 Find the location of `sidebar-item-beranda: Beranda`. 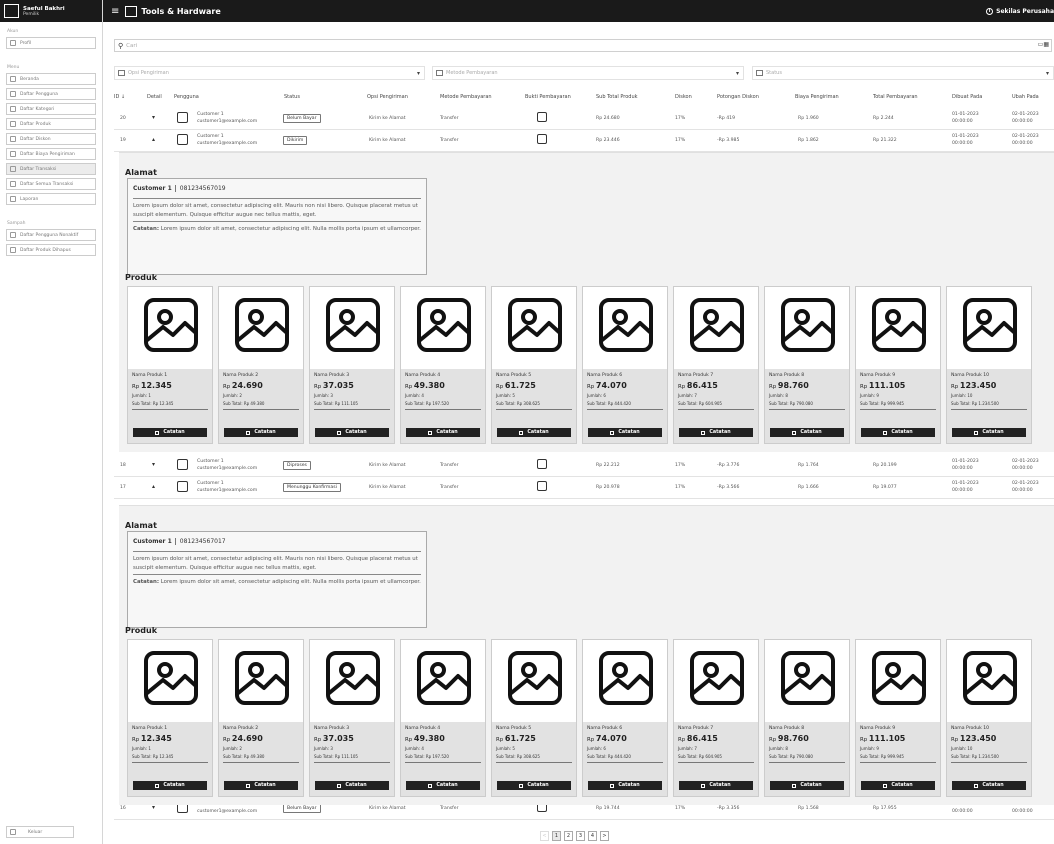

sidebar-item-beranda: Beranda is located at coordinates (51, 79).